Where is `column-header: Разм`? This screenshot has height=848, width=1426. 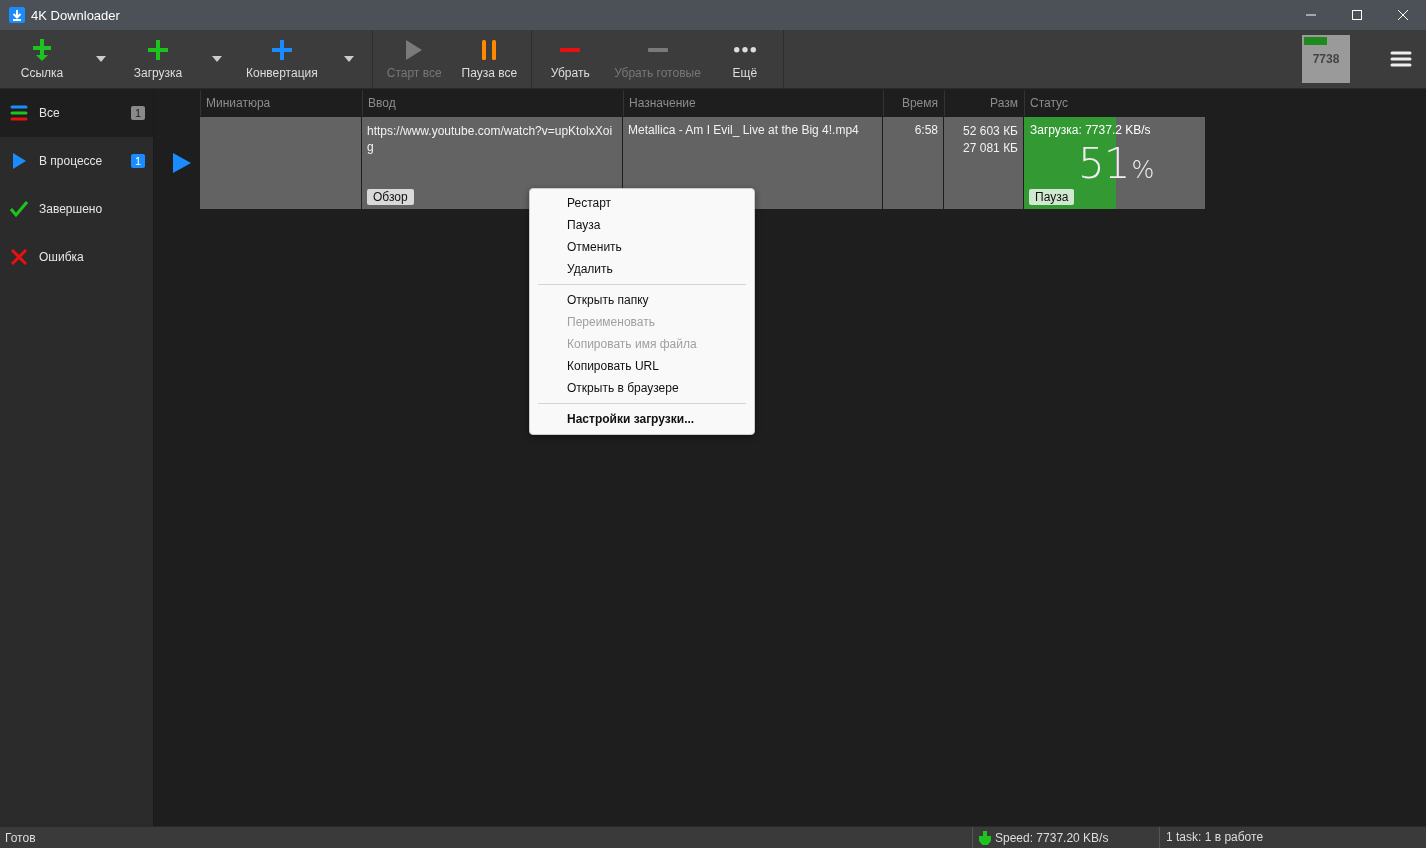 column-header: Разм is located at coordinates (983, 102).